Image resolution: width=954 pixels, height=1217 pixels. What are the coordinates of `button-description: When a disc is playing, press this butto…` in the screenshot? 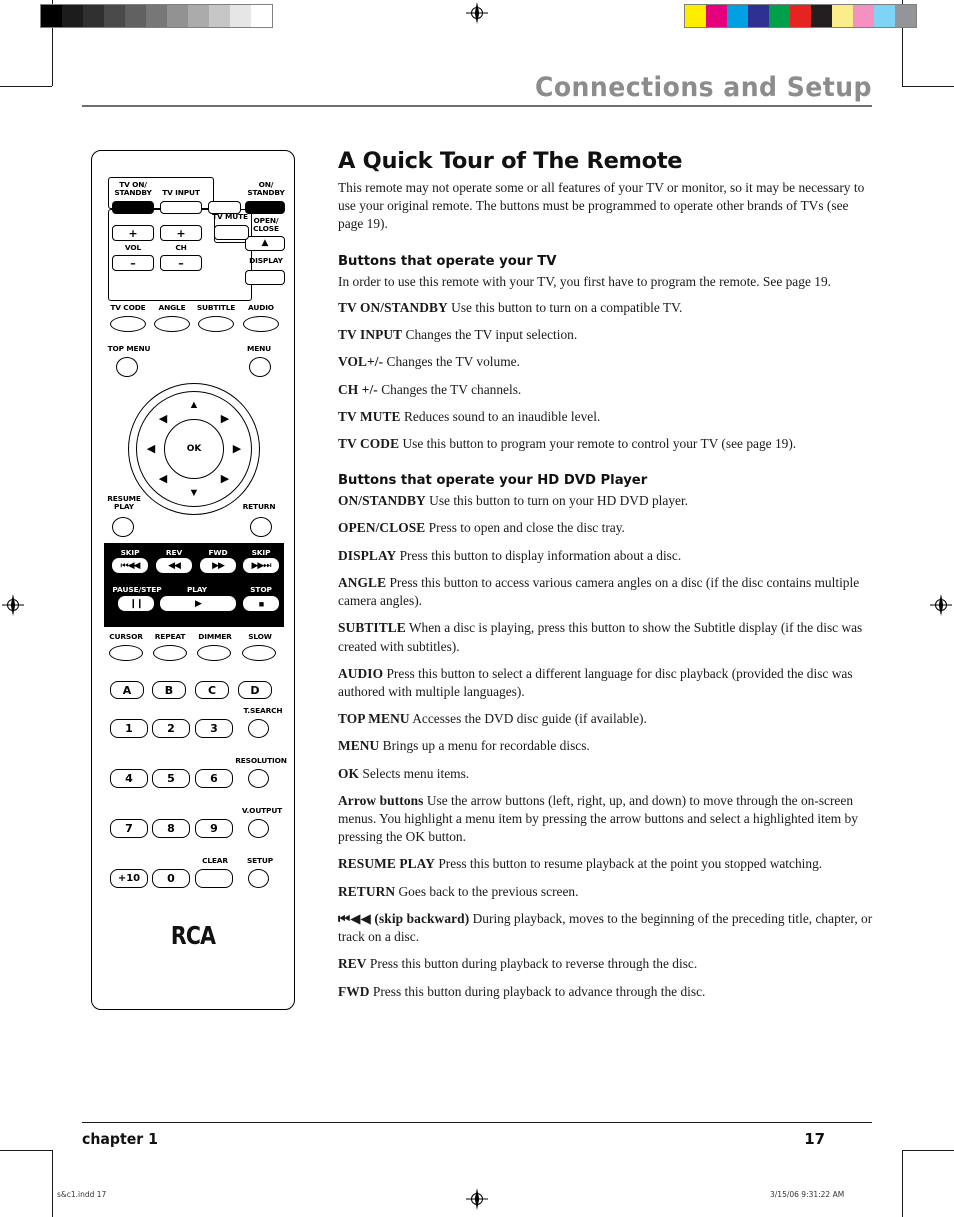 It's located at (600, 637).